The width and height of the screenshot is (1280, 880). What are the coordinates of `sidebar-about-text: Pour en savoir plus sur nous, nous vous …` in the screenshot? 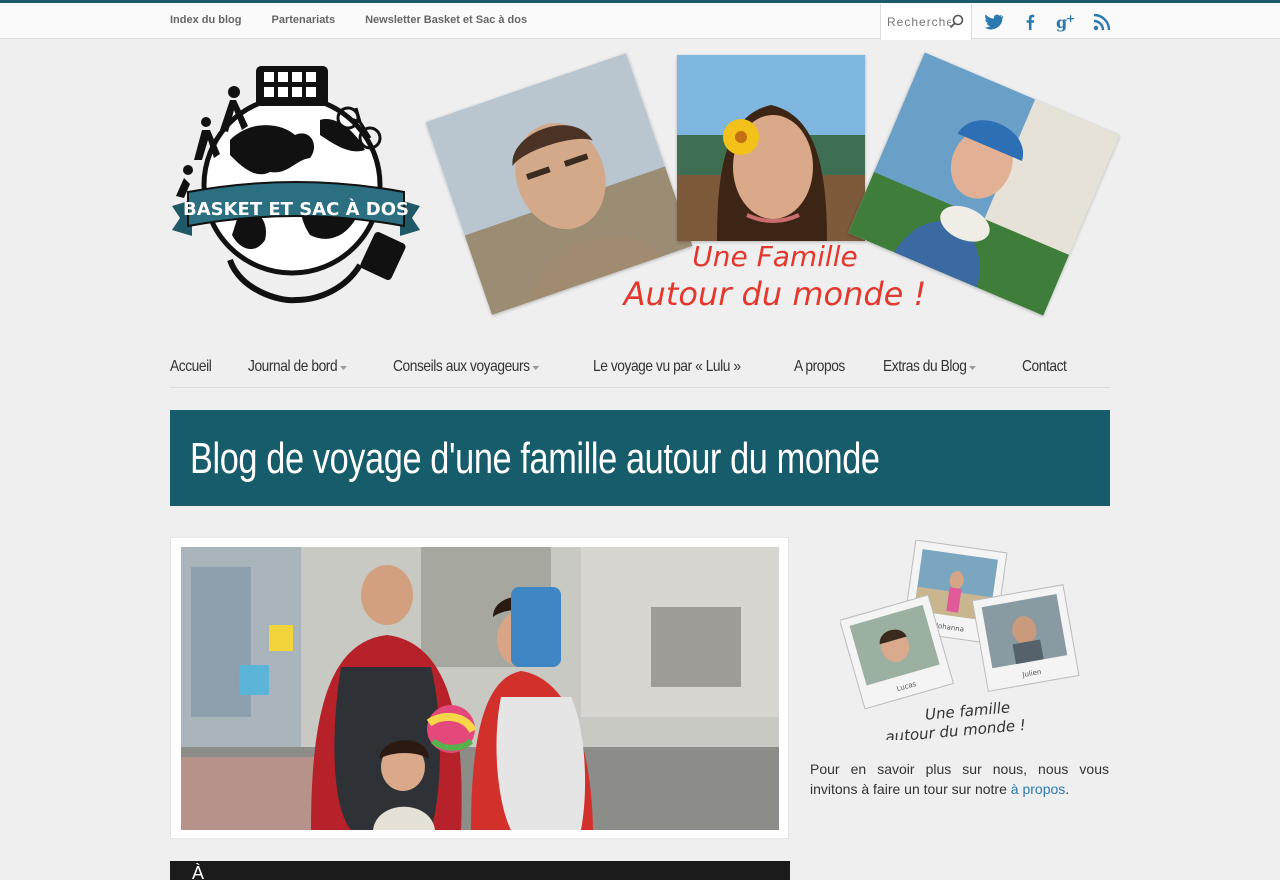 It's located at (959, 779).